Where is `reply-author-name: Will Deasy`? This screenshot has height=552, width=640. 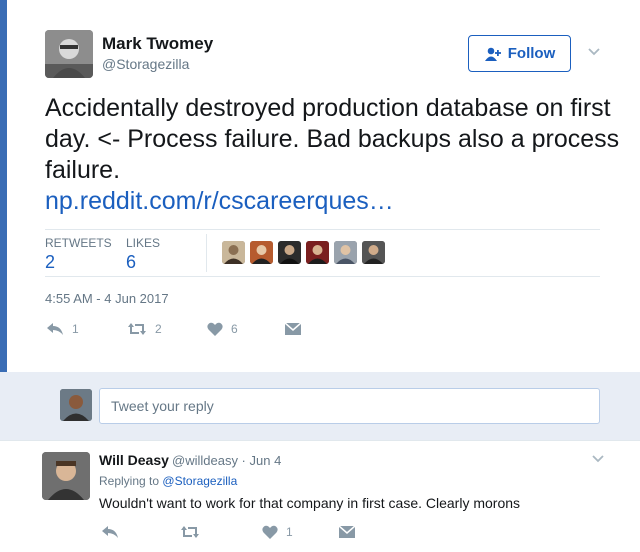 reply-author-name: Will Deasy is located at coordinates (134, 460).